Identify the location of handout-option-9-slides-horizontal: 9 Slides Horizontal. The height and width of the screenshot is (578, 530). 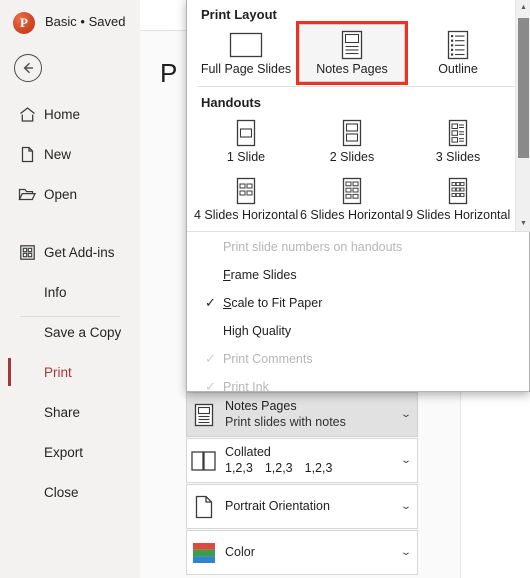
(458, 199).